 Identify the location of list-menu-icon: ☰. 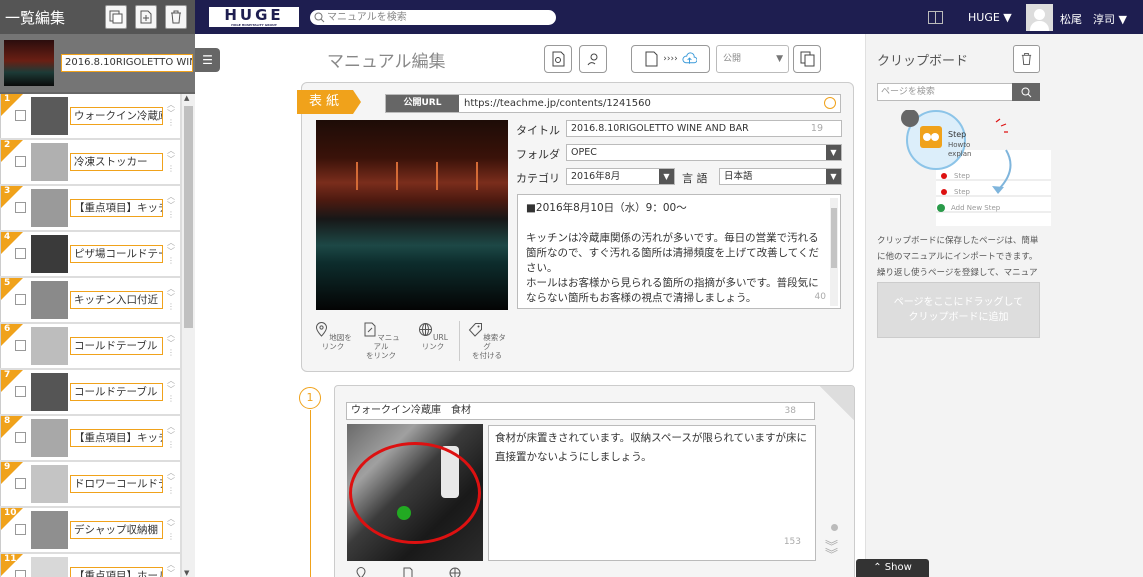
(207, 60).